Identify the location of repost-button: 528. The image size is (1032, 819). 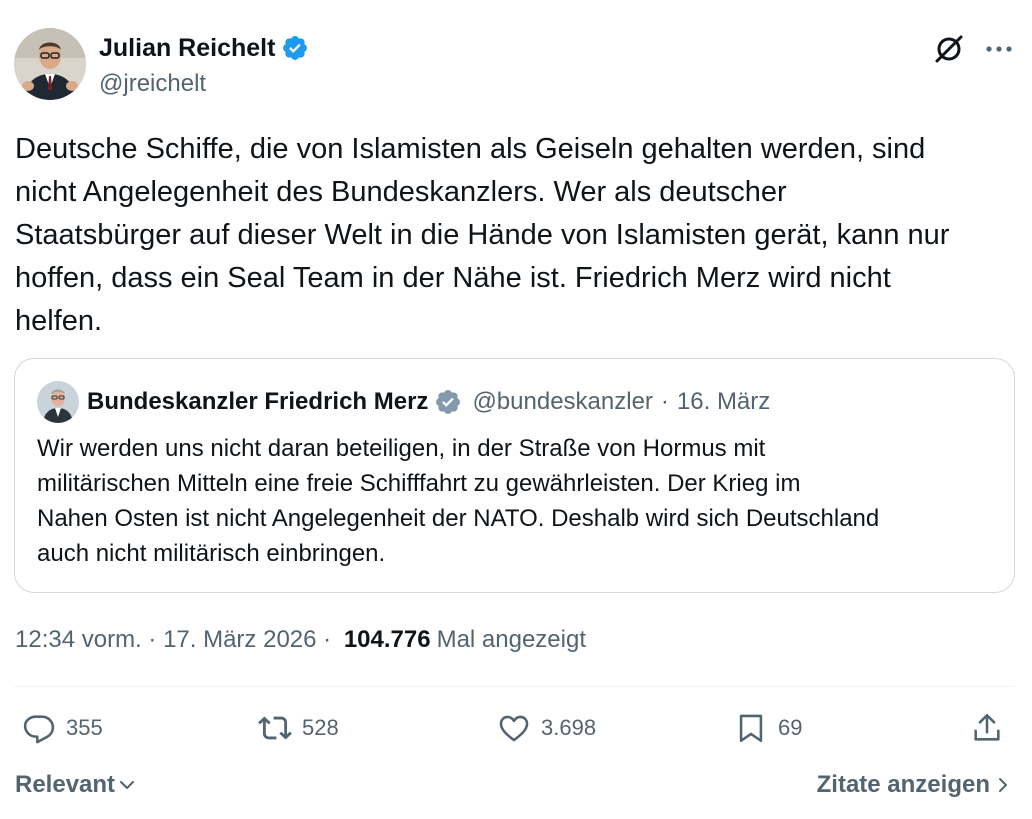
(298, 728).